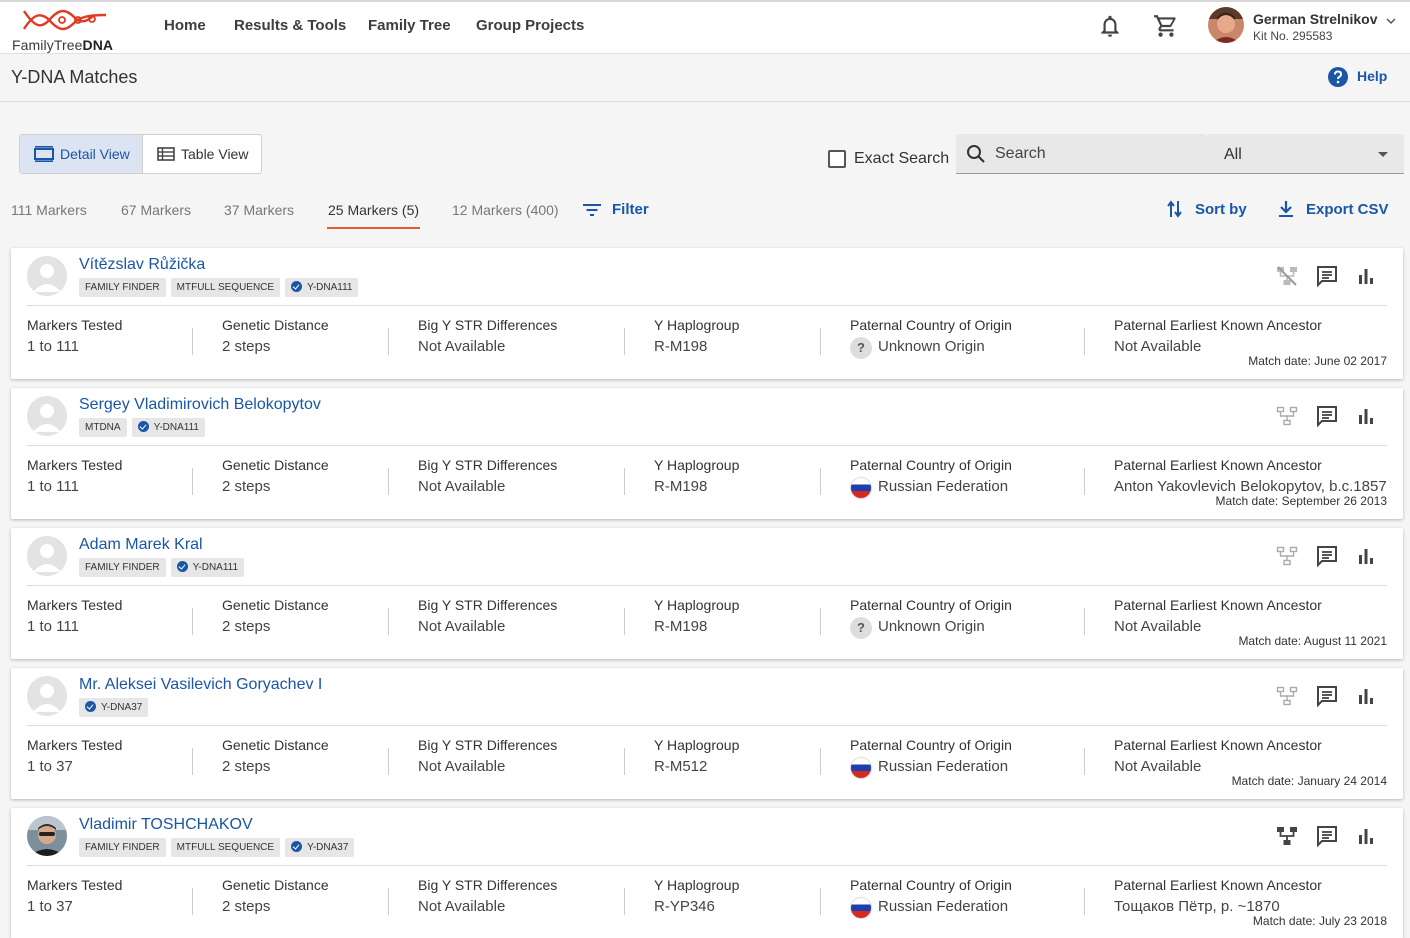 This screenshot has height=938, width=1410. I want to click on match-test-tags: FAMILY FINDER MTFULL SEQUENCE Y-DNA111, so click(219, 287).